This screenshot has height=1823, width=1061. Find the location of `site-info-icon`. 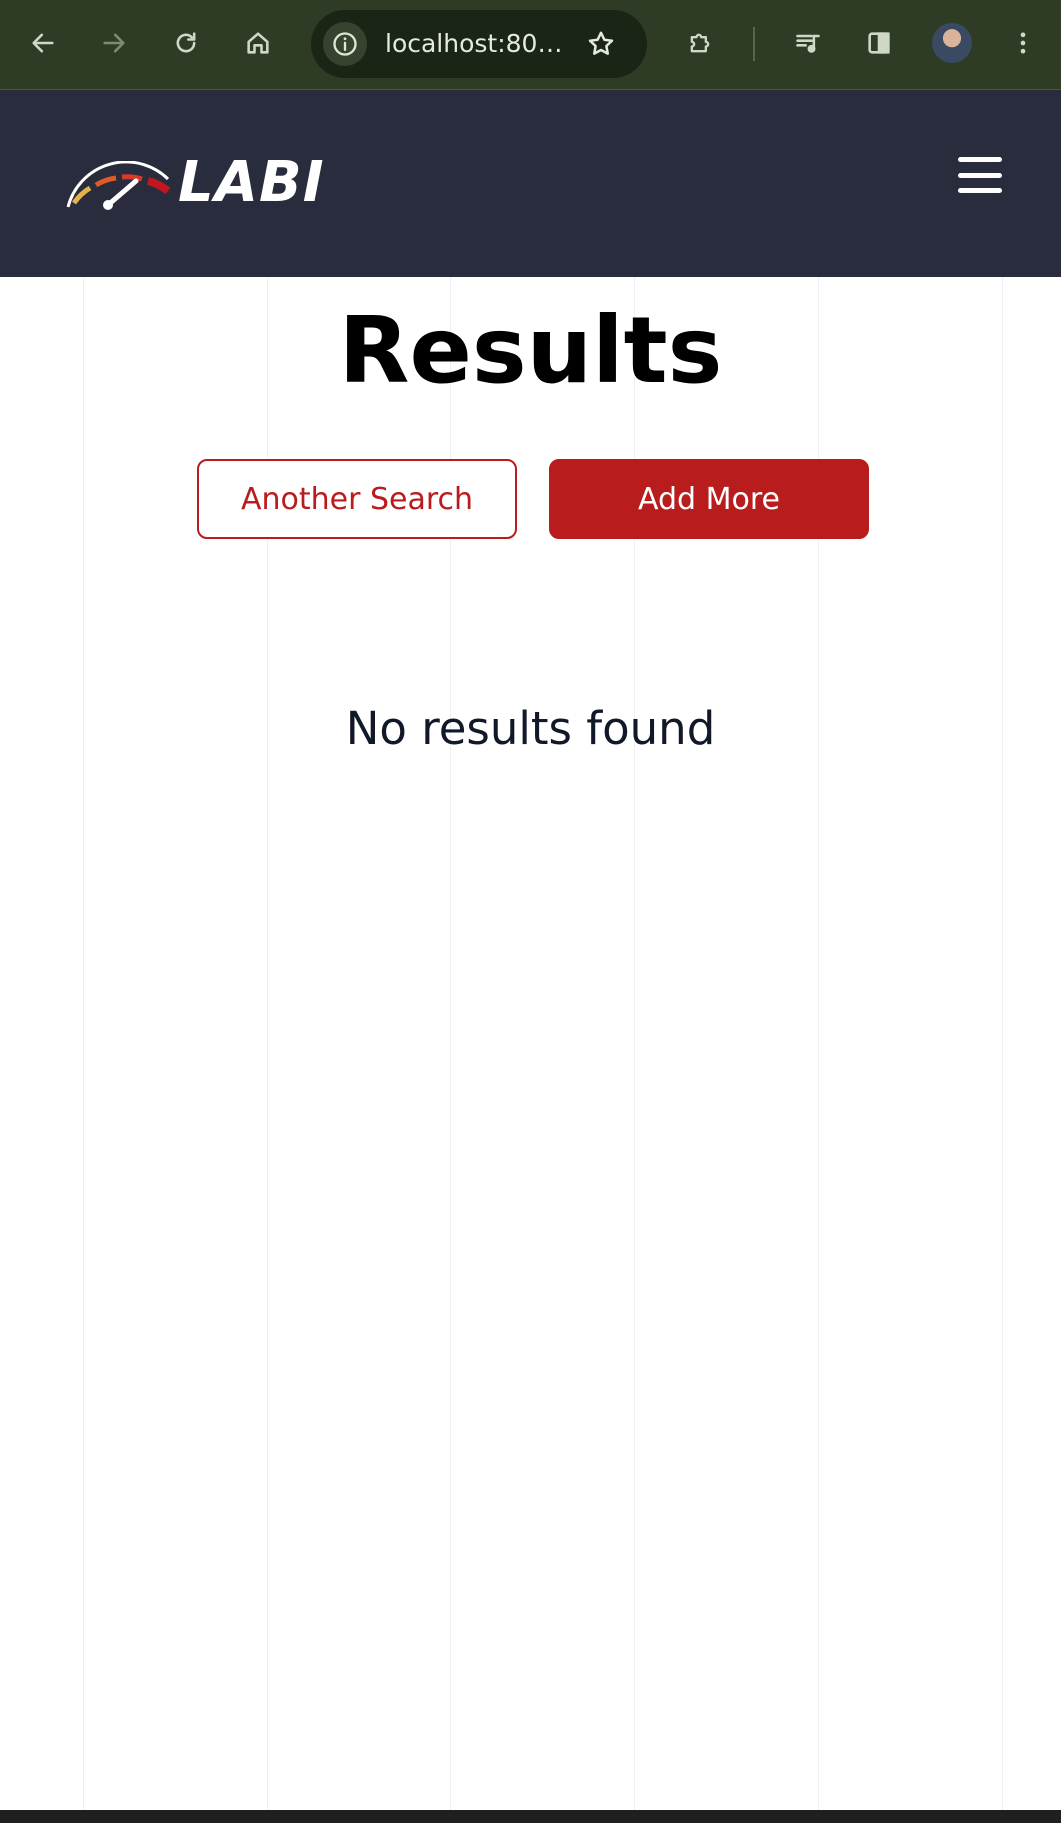

site-info-icon is located at coordinates (345, 44).